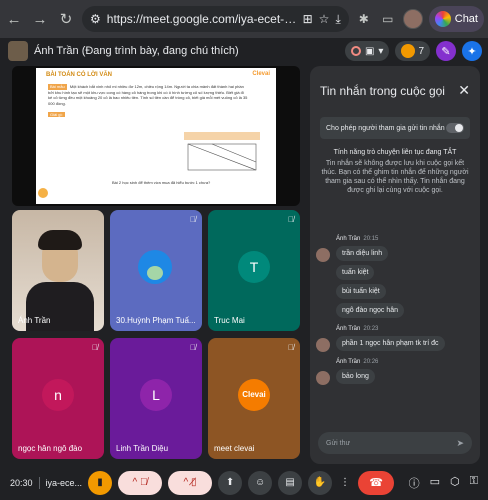 The image size is (488, 500). I want to click on send-icon: ➤, so click(460, 443).